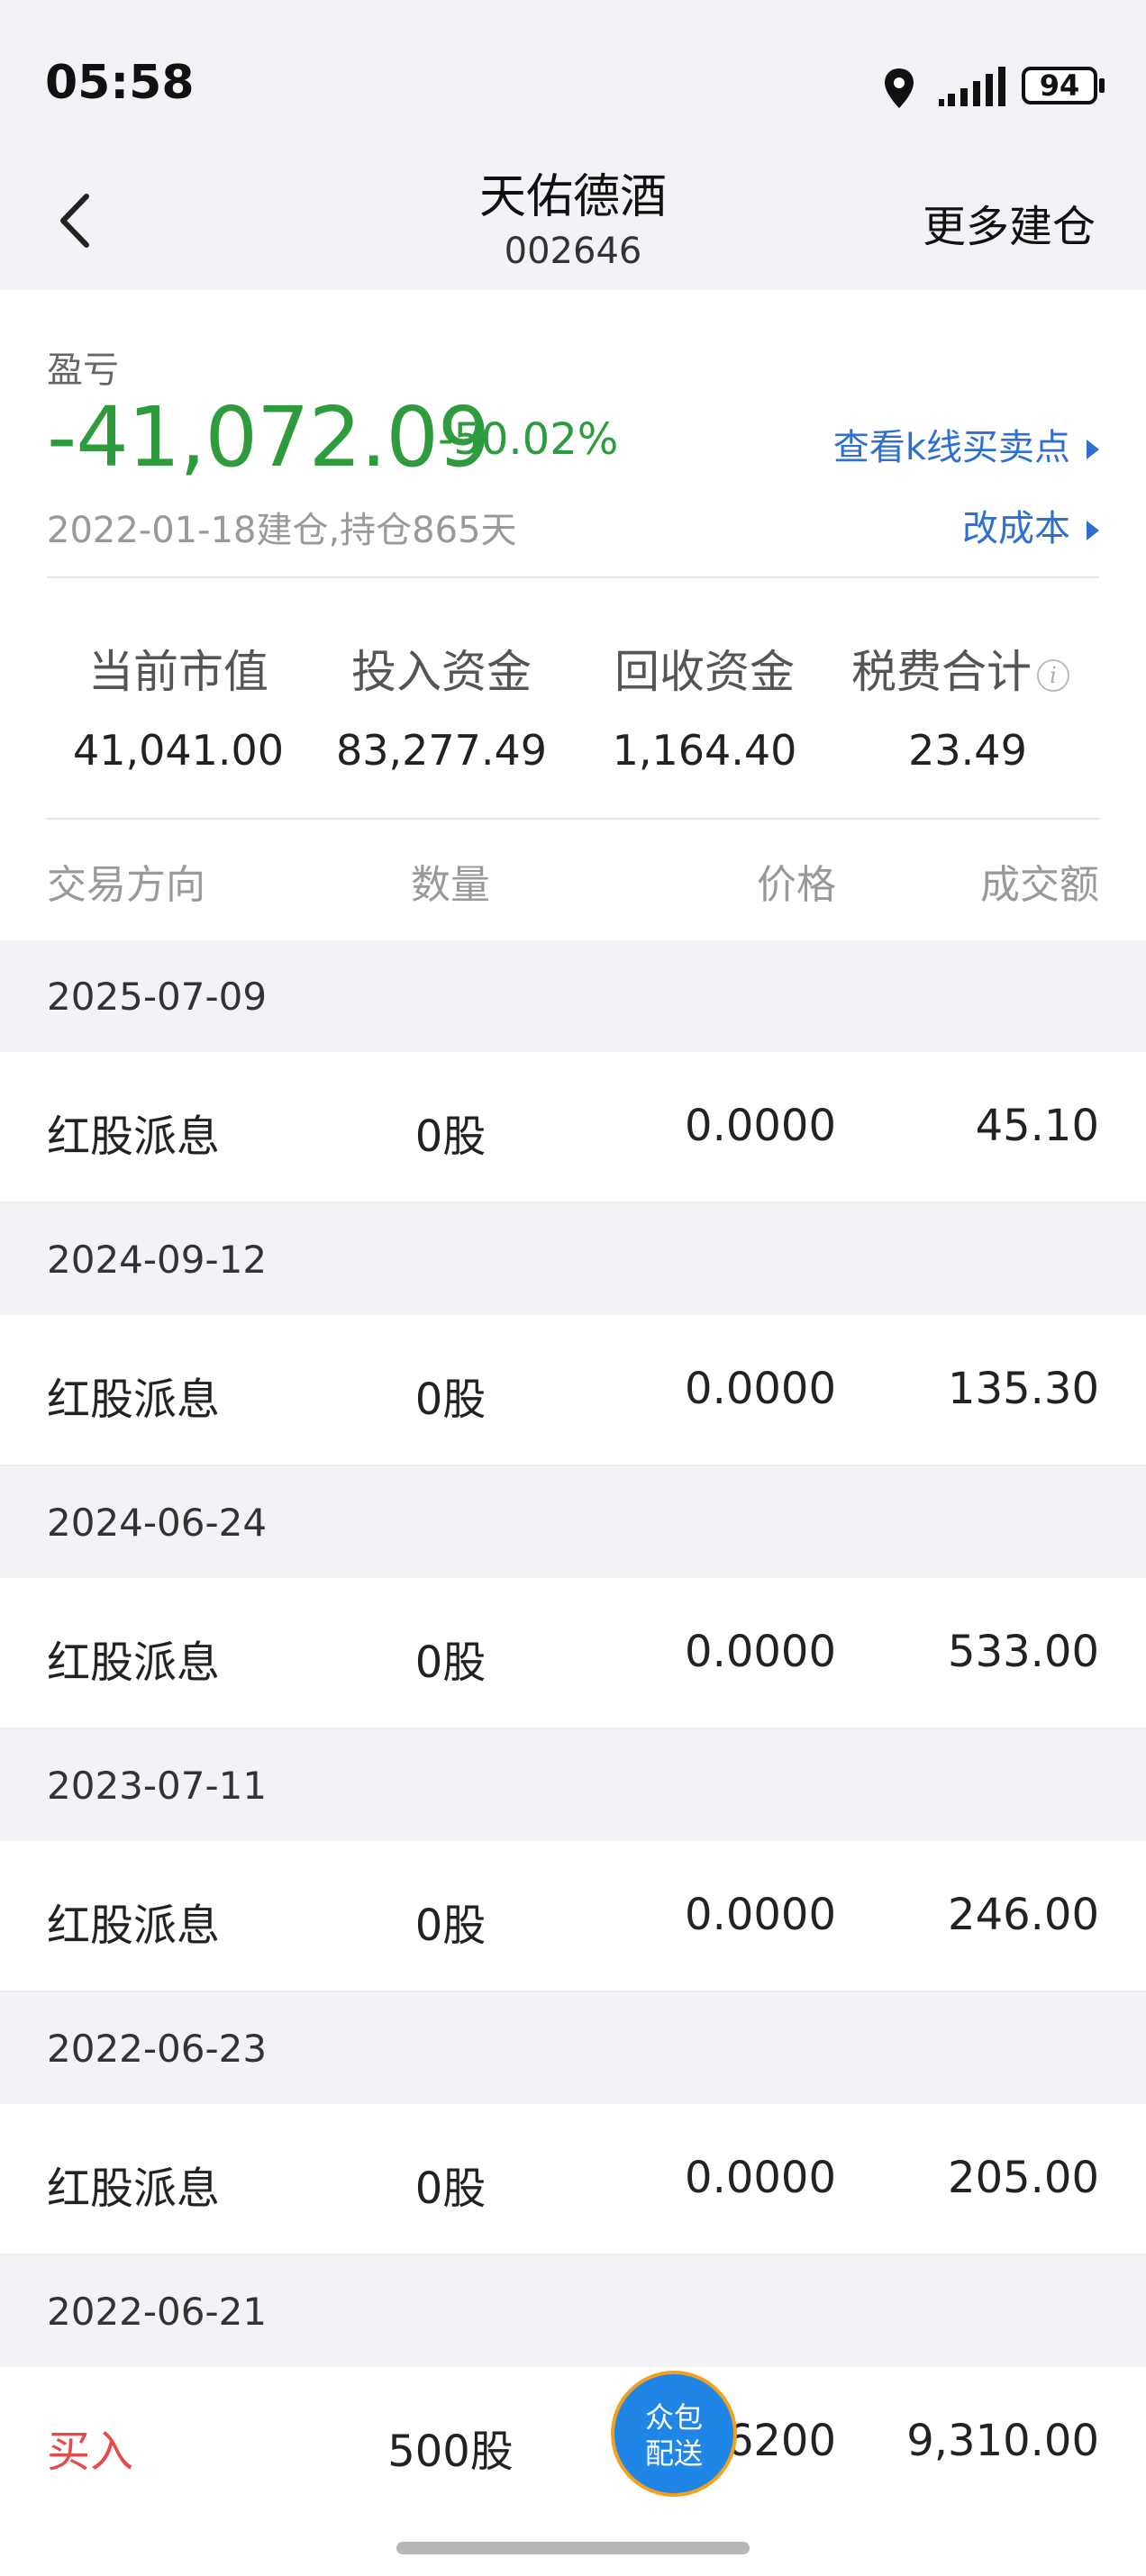 The image size is (1146, 2576). Describe the element at coordinates (673, 2417) in the screenshot. I see `fab-line-1: 众包` at that location.